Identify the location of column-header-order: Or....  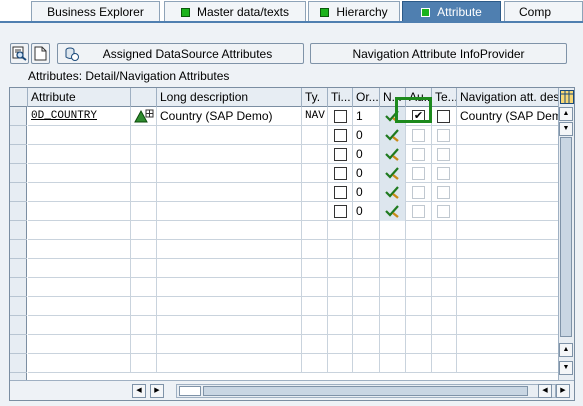
(366, 97).